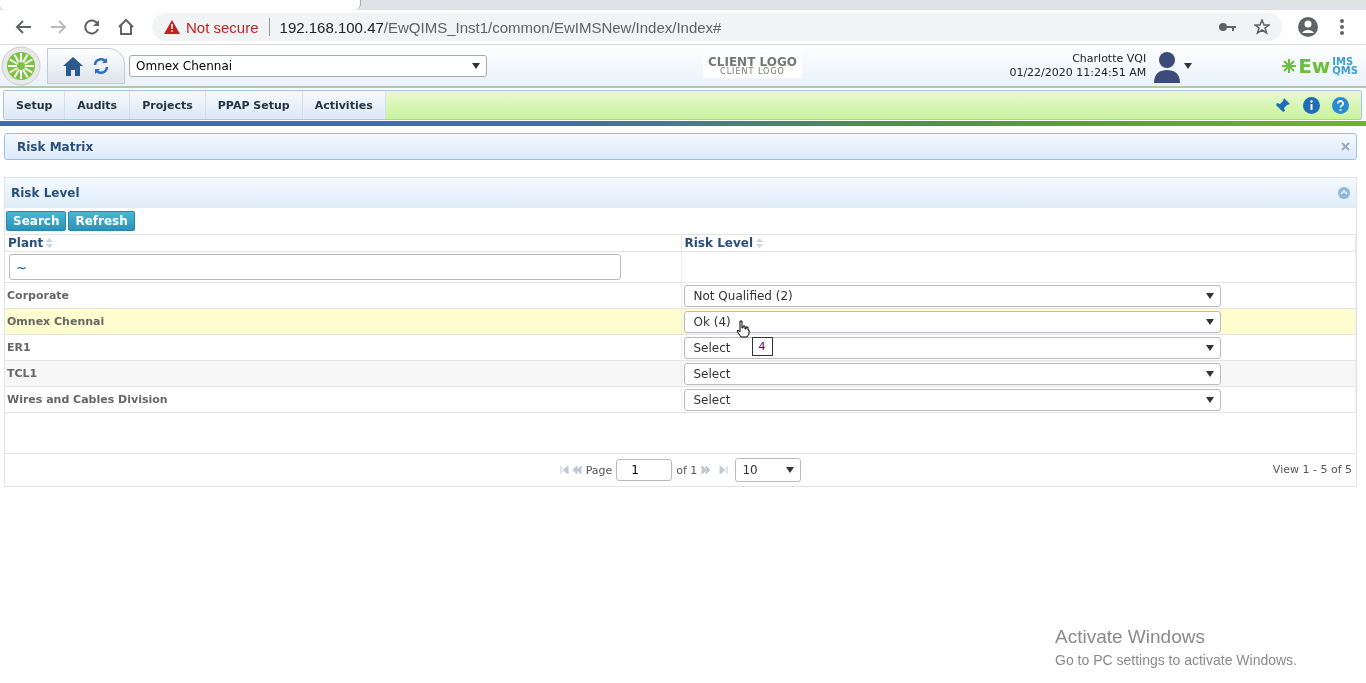  I want to click on plant-dropdown: Omnex Chennai, so click(308, 65).